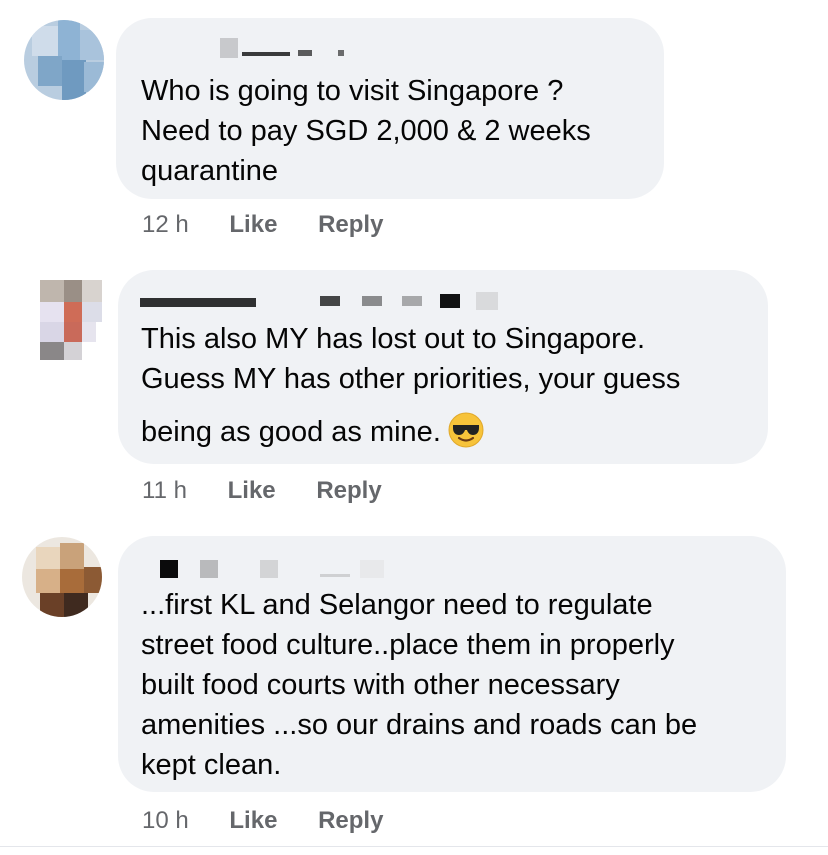 This screenshot has width=828, height=855. Describe the element at coordinates (380, 685) in the screenshot. I see `comment-line: built food courts with other necessary` at that location.